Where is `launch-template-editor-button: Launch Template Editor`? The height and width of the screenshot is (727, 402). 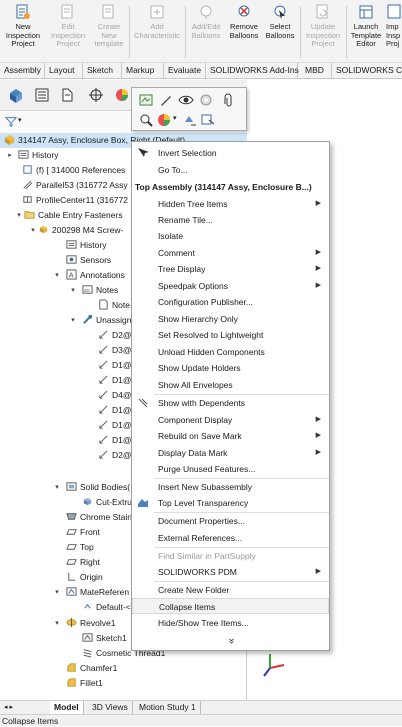 launch-template-editor-button: Launch Template Editor is located at coordinates (366, 31).